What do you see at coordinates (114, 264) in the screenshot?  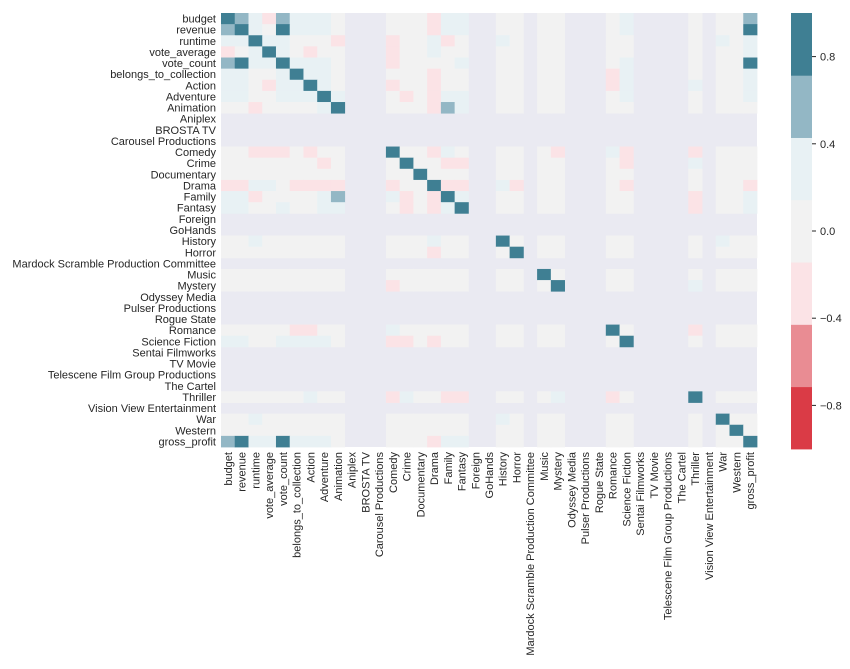 I see `y-tick-label: Mardock Scramble Production Committee` at bounding box center [114, 264].